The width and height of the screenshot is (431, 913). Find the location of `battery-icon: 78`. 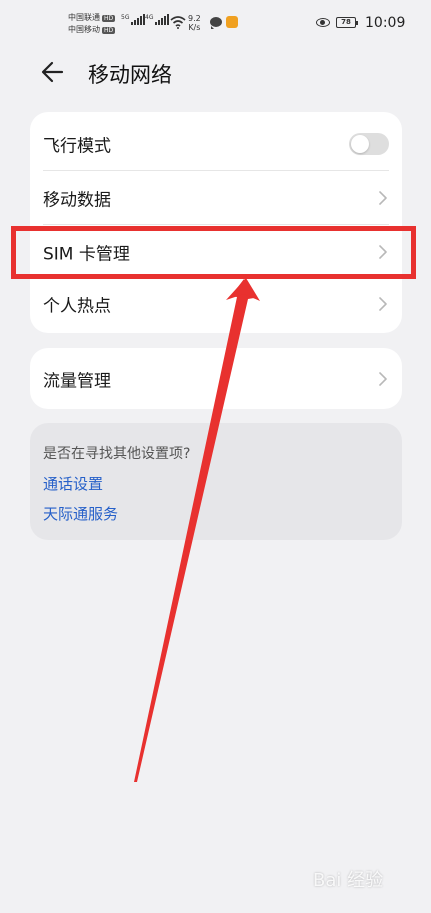

battery-icon: 78 is located at coordinates (347, 22).